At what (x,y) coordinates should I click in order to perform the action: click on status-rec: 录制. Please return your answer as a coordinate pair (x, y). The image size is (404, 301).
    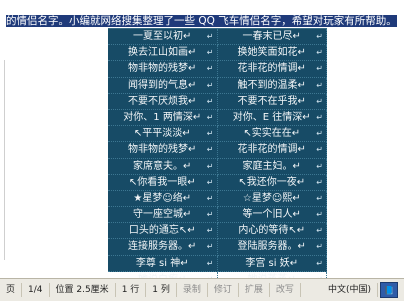
    Looking at the image, I should click on (192, 290).